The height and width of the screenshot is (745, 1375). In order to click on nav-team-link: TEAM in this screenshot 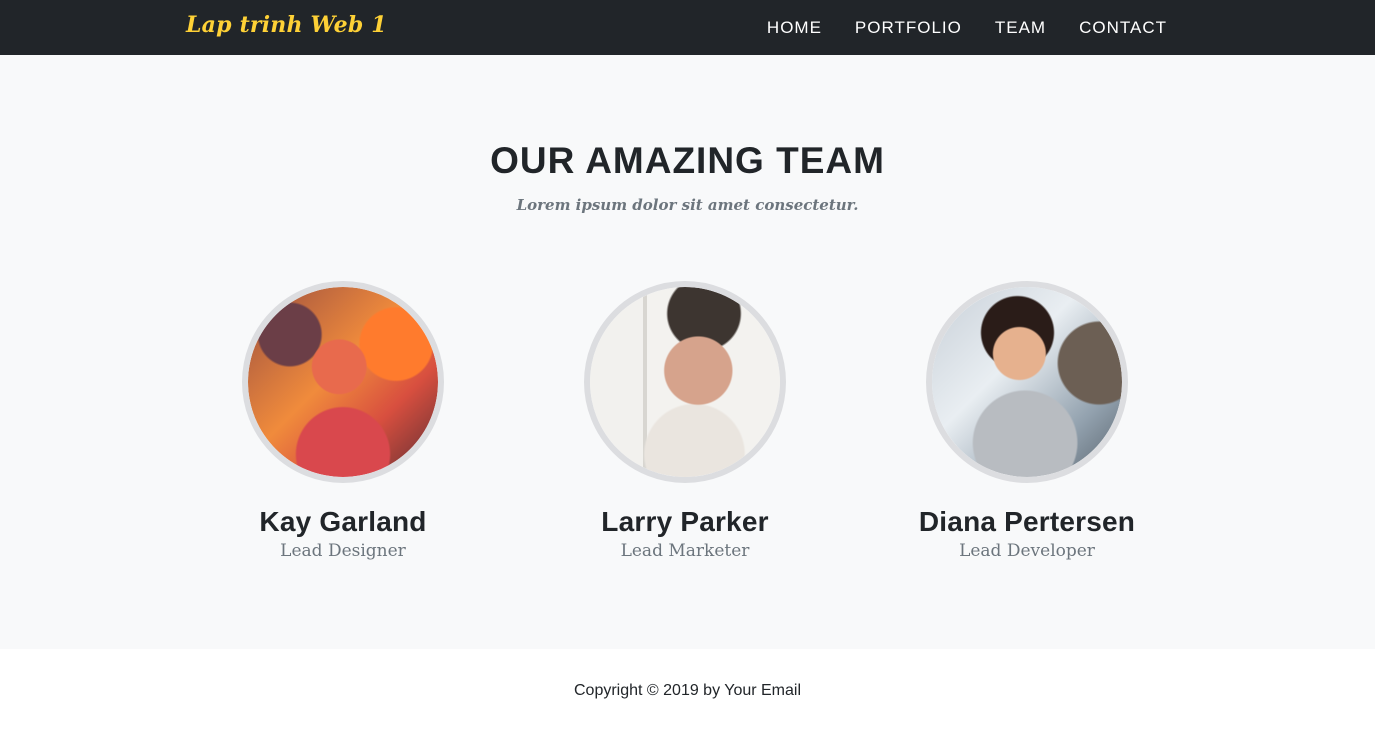, I will do `click(1004, 27)`.